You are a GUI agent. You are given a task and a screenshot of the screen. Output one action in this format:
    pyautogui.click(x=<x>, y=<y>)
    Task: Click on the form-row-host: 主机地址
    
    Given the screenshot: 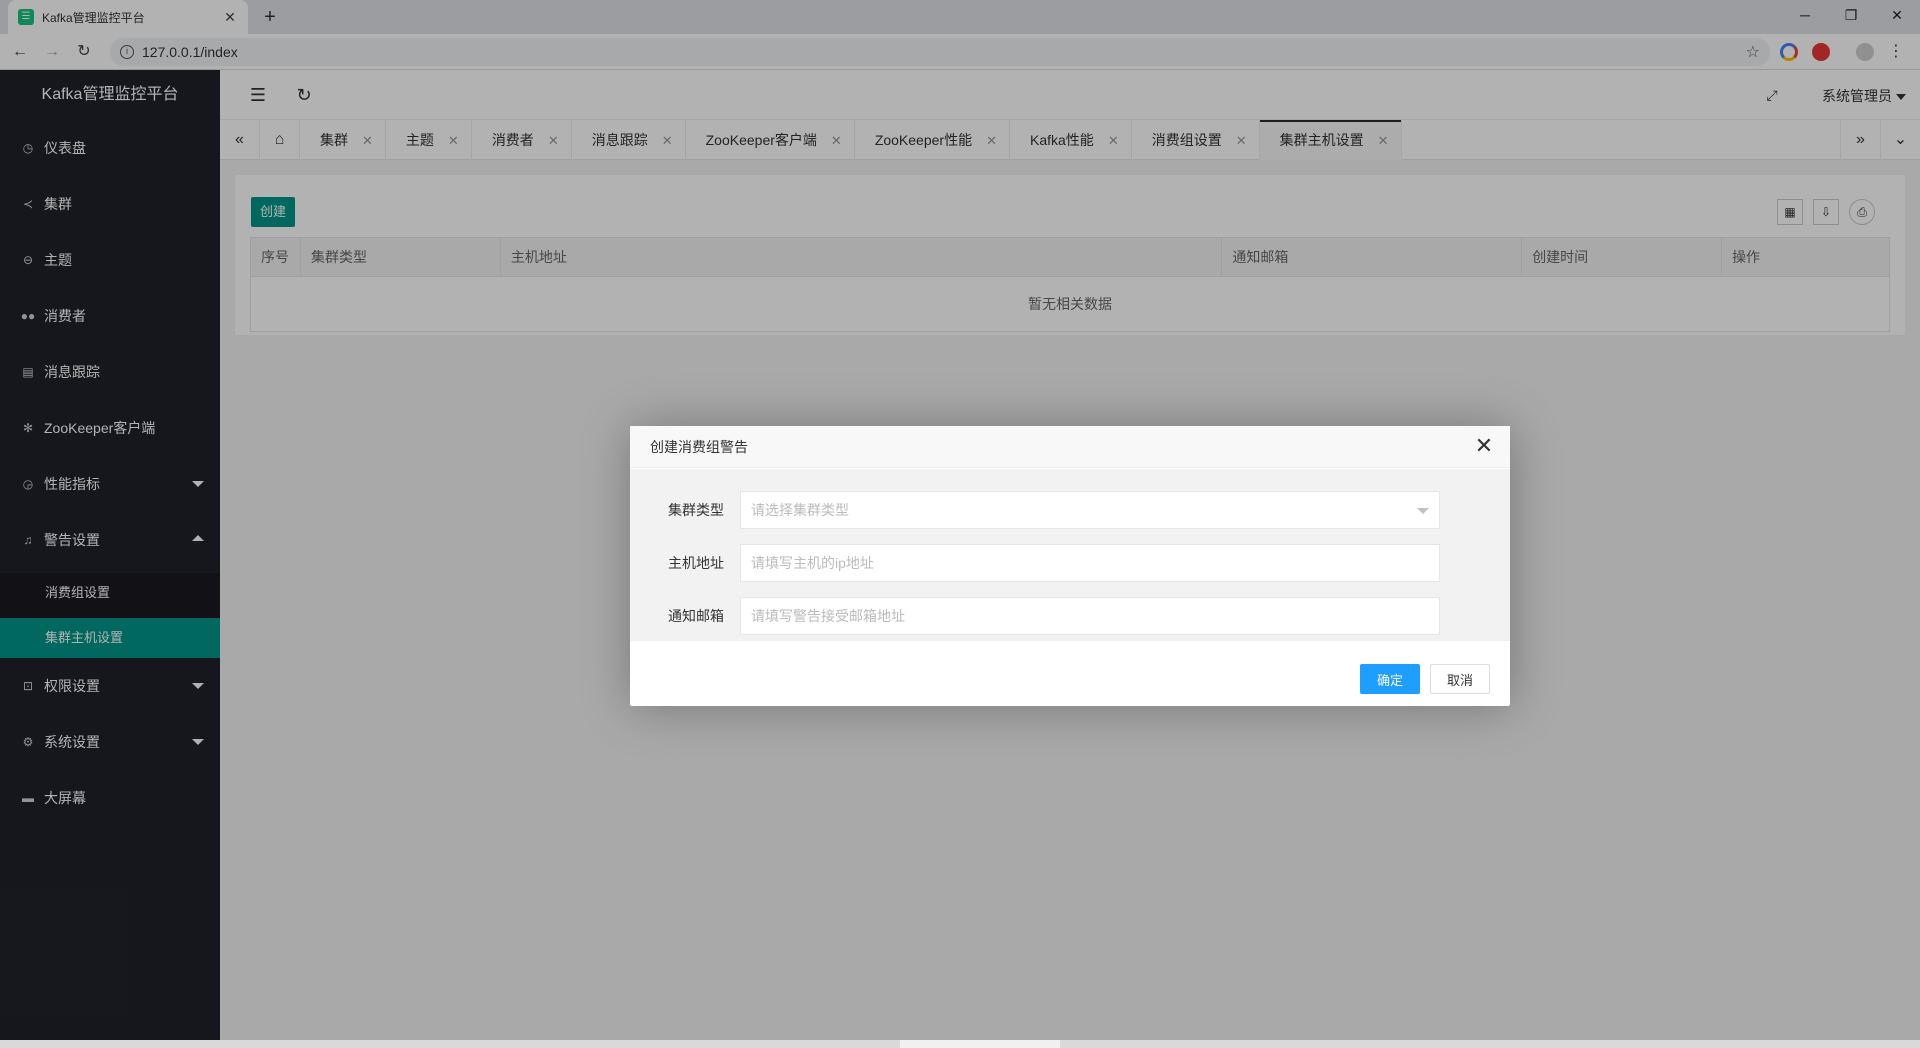 What is the action you would take?
    pyautogui.click(x=1070, y=563)
    